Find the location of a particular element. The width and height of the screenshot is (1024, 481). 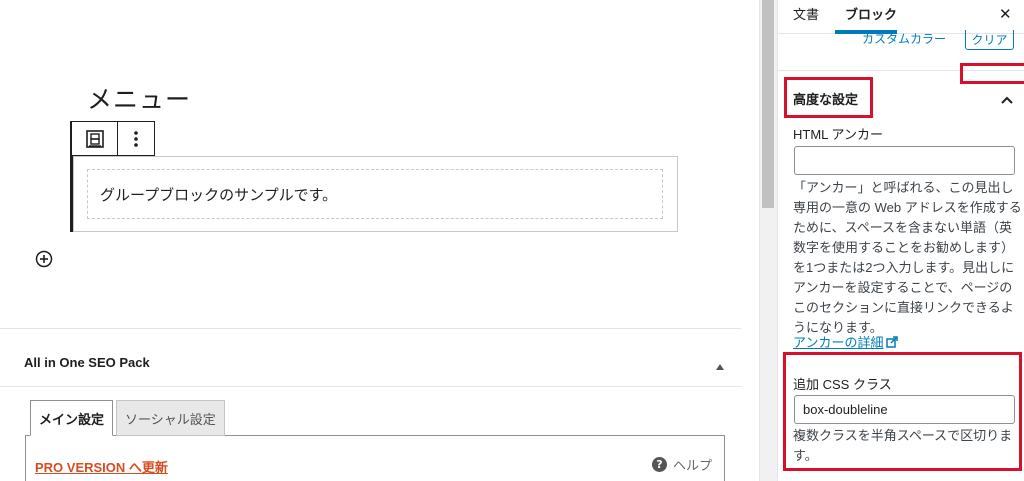

highlight-advanced-box is located at coordinates (828, 97).